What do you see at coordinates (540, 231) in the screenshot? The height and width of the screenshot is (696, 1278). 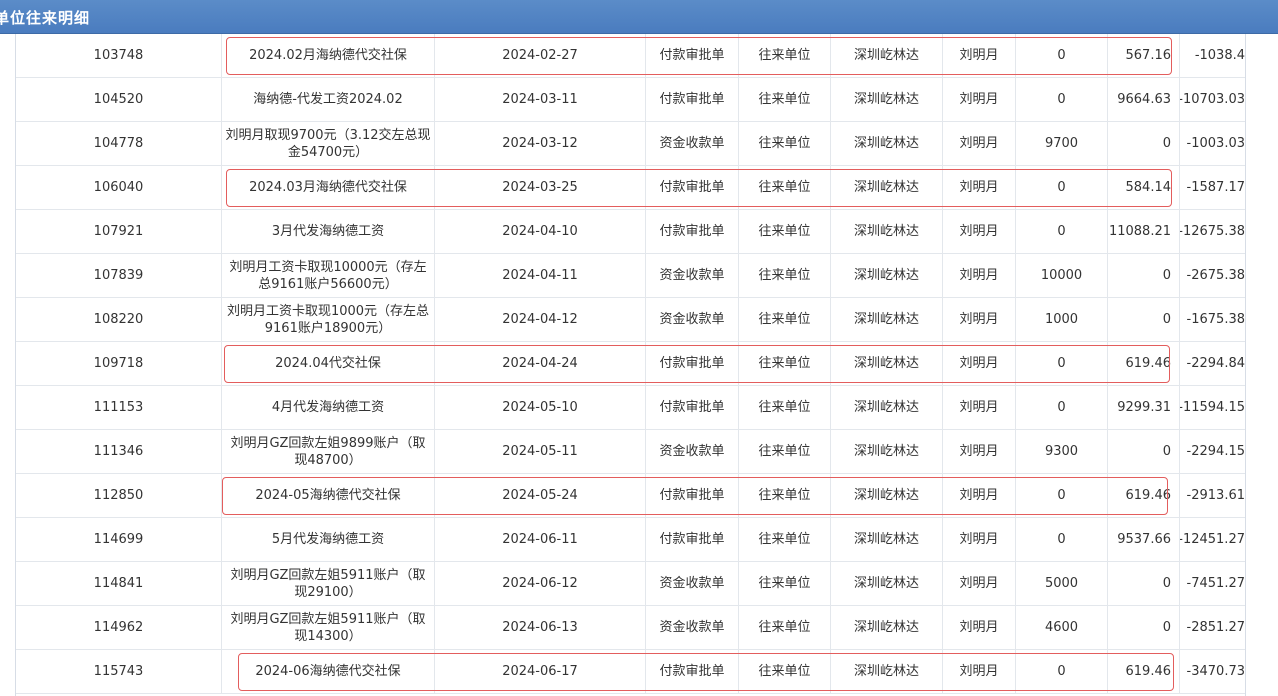 I see `date-cell: 2024-04-10` at bounding box center [540, 231].